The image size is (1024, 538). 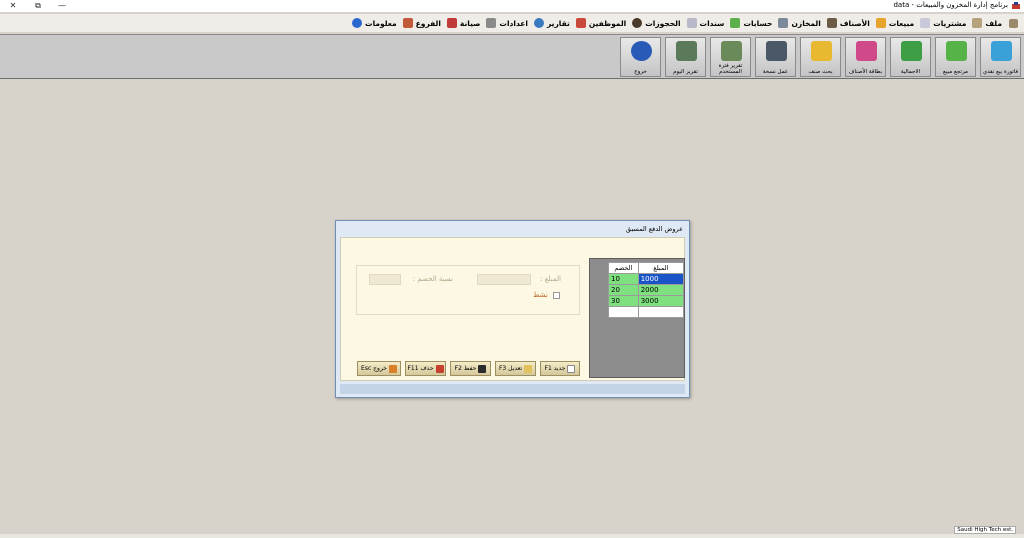 I want to click on menu-purchases: مشتريات, so click(x=943, y=23).